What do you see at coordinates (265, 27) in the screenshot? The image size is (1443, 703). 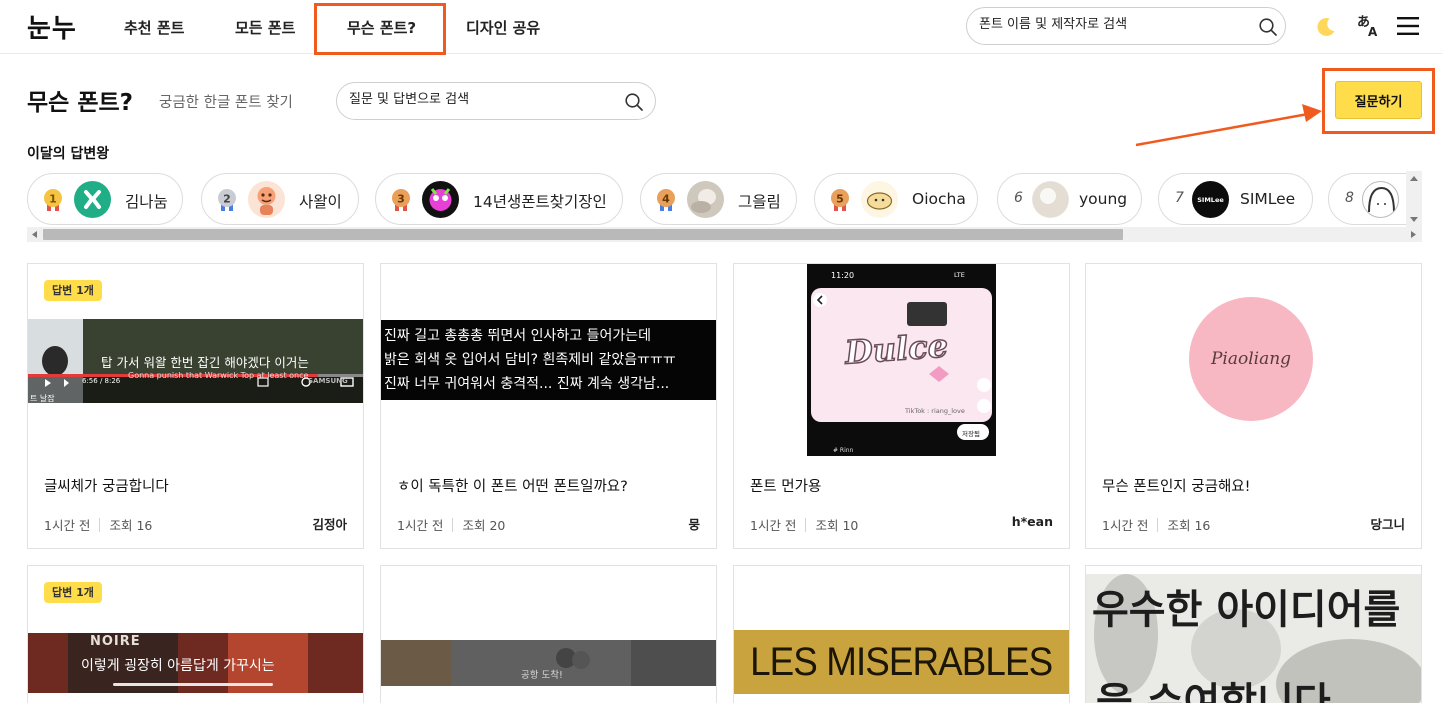 I see `nav-all-fonts: 모든 폰트` at bounding box center [265, 27].